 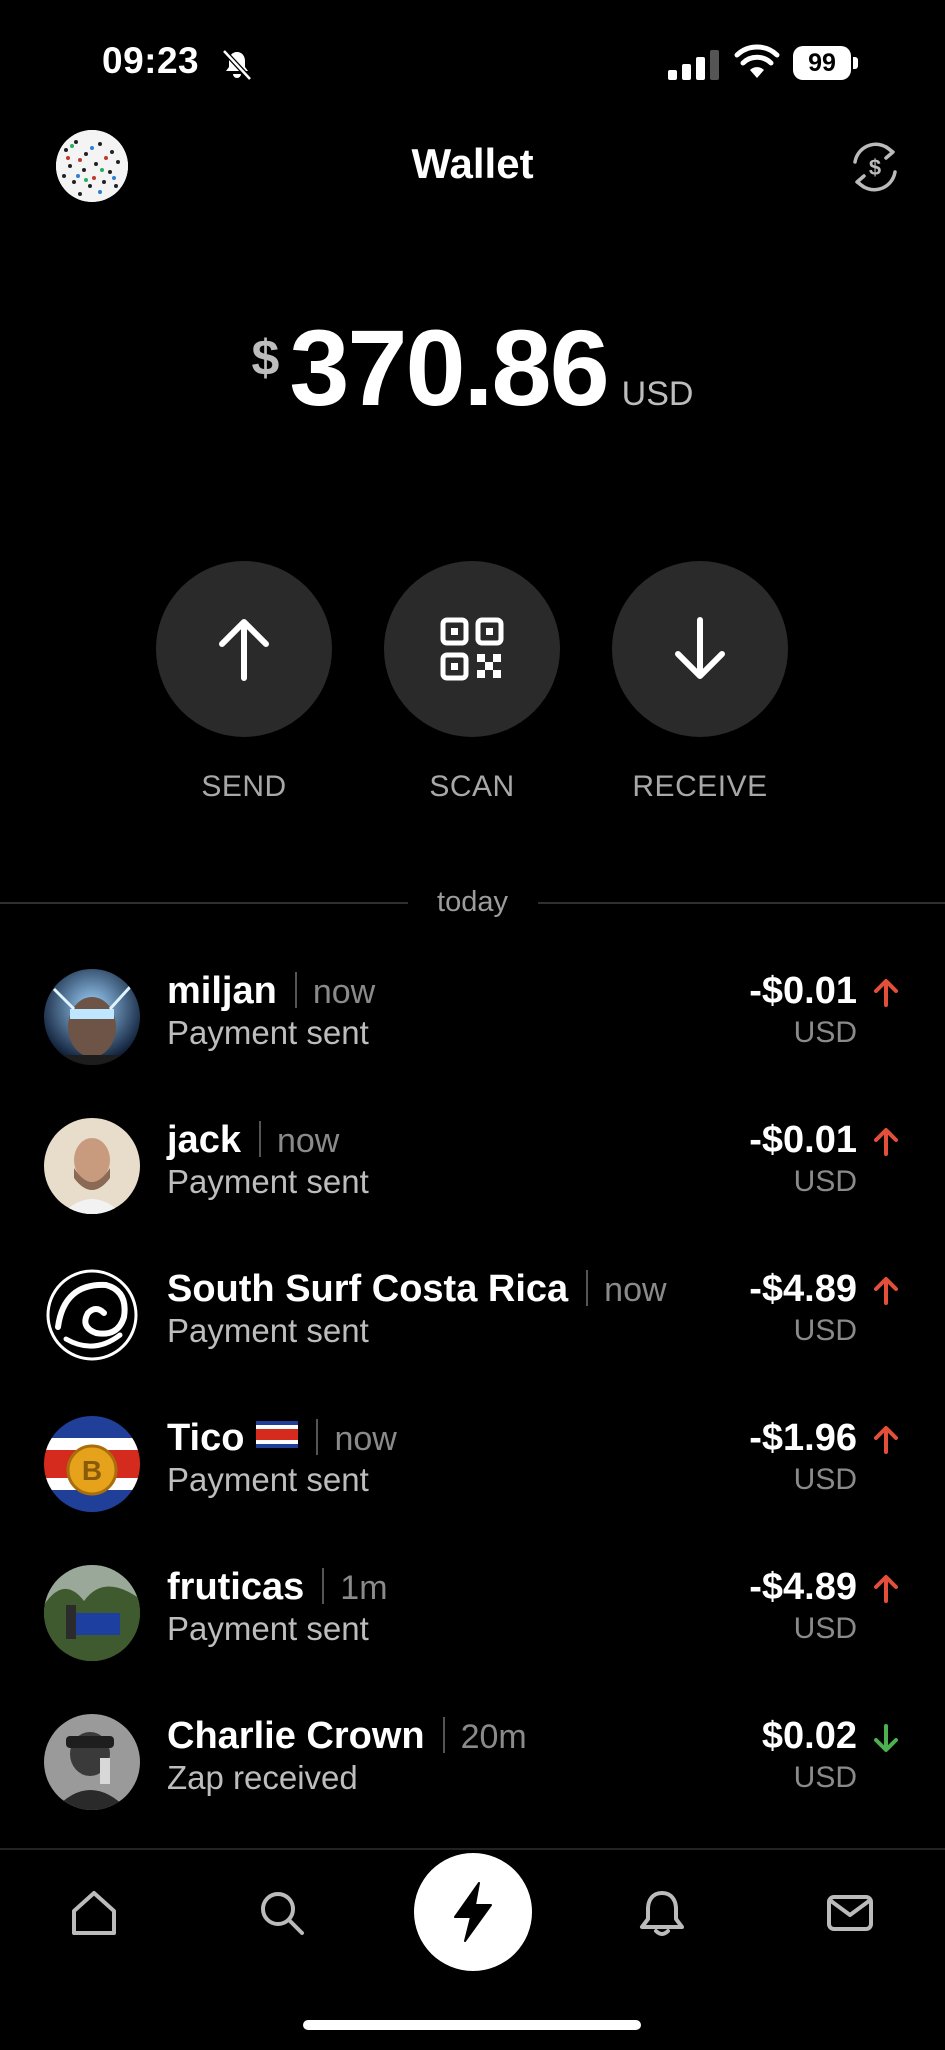 I want to click on search-icon, so click(x=282, y=1913).